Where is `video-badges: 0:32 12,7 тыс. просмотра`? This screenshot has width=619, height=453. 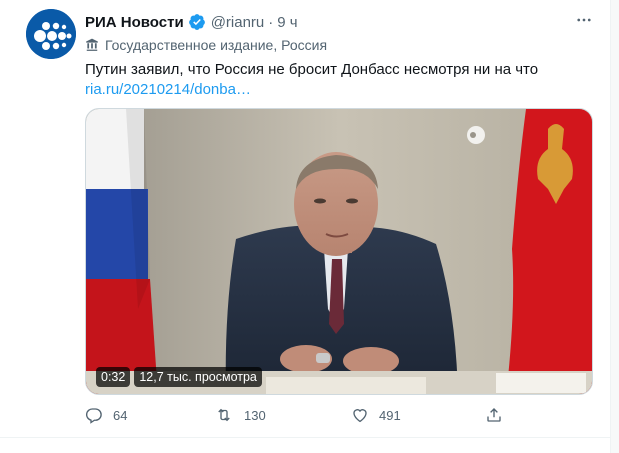
video-badges: 0:32 12,7 тыс. просмотра is located at coordinates (179, 377).